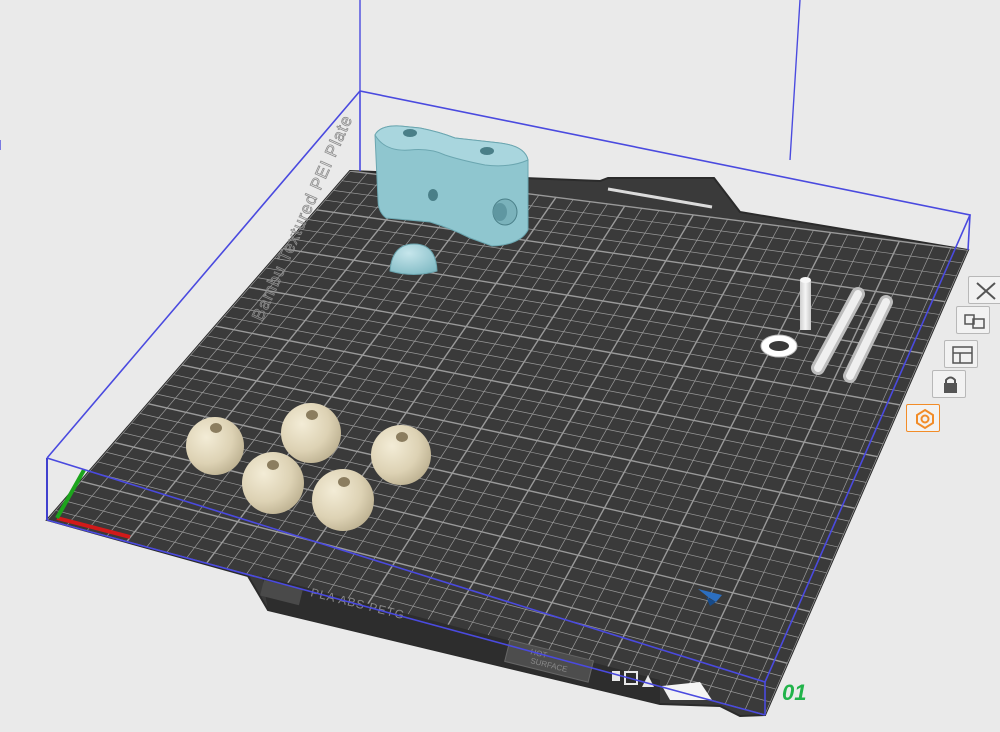 The height and width of the screenshot is (732, 1000). I want to click on orient-icon, so click(925, 419).